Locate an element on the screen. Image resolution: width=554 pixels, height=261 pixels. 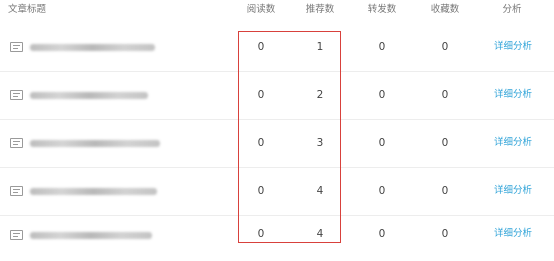
recommends-count: 2 is located at coordinates (320, 95).